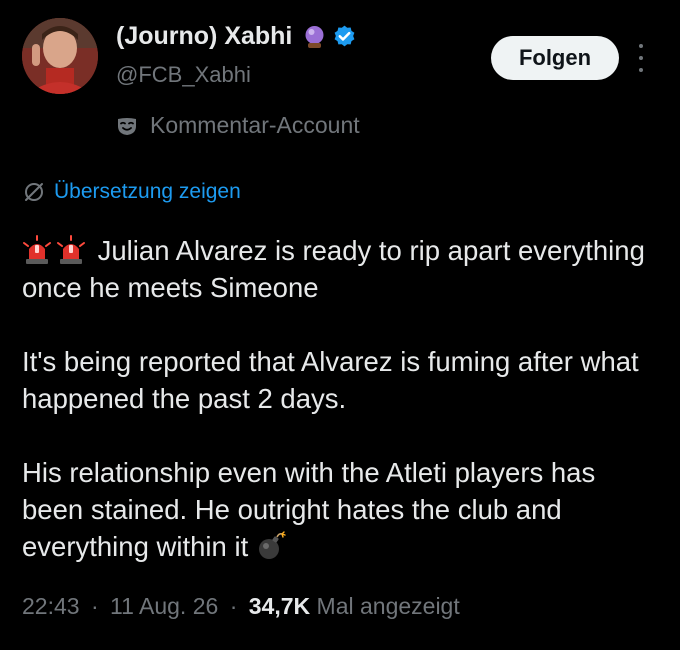  I want to click on tweet-time: 22:43, so click(51, 606).